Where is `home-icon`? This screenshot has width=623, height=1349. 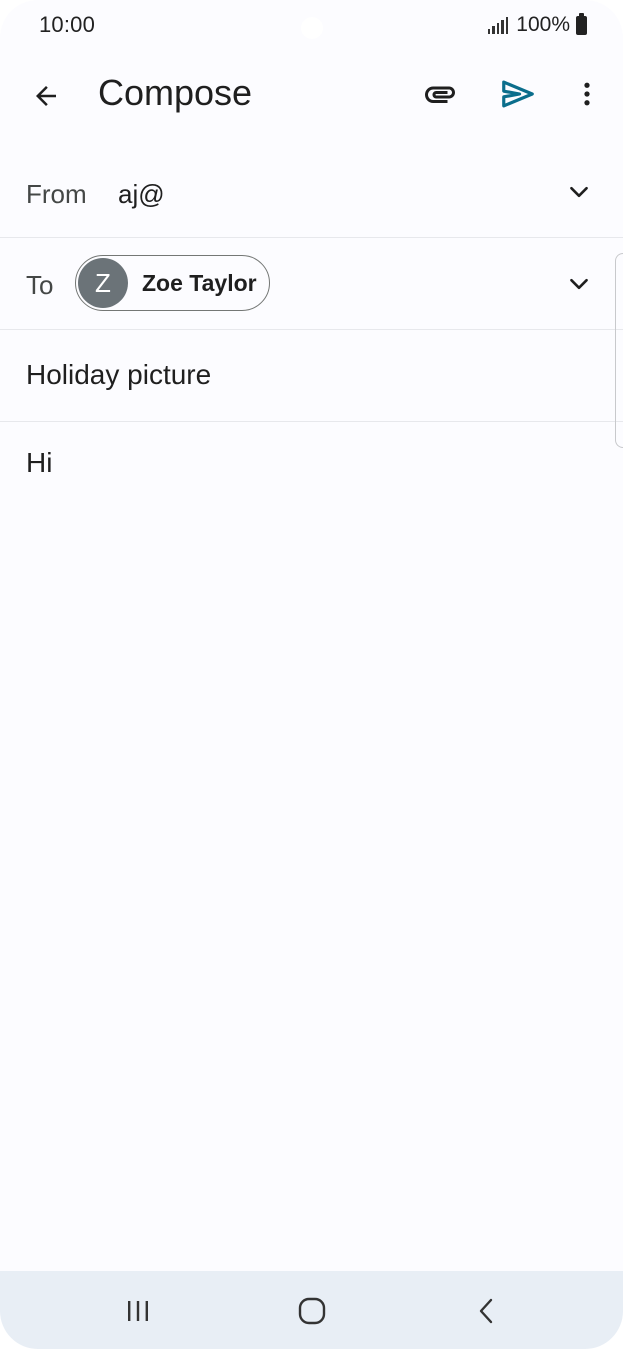
home-icon is located at coordinates (312, 1311).